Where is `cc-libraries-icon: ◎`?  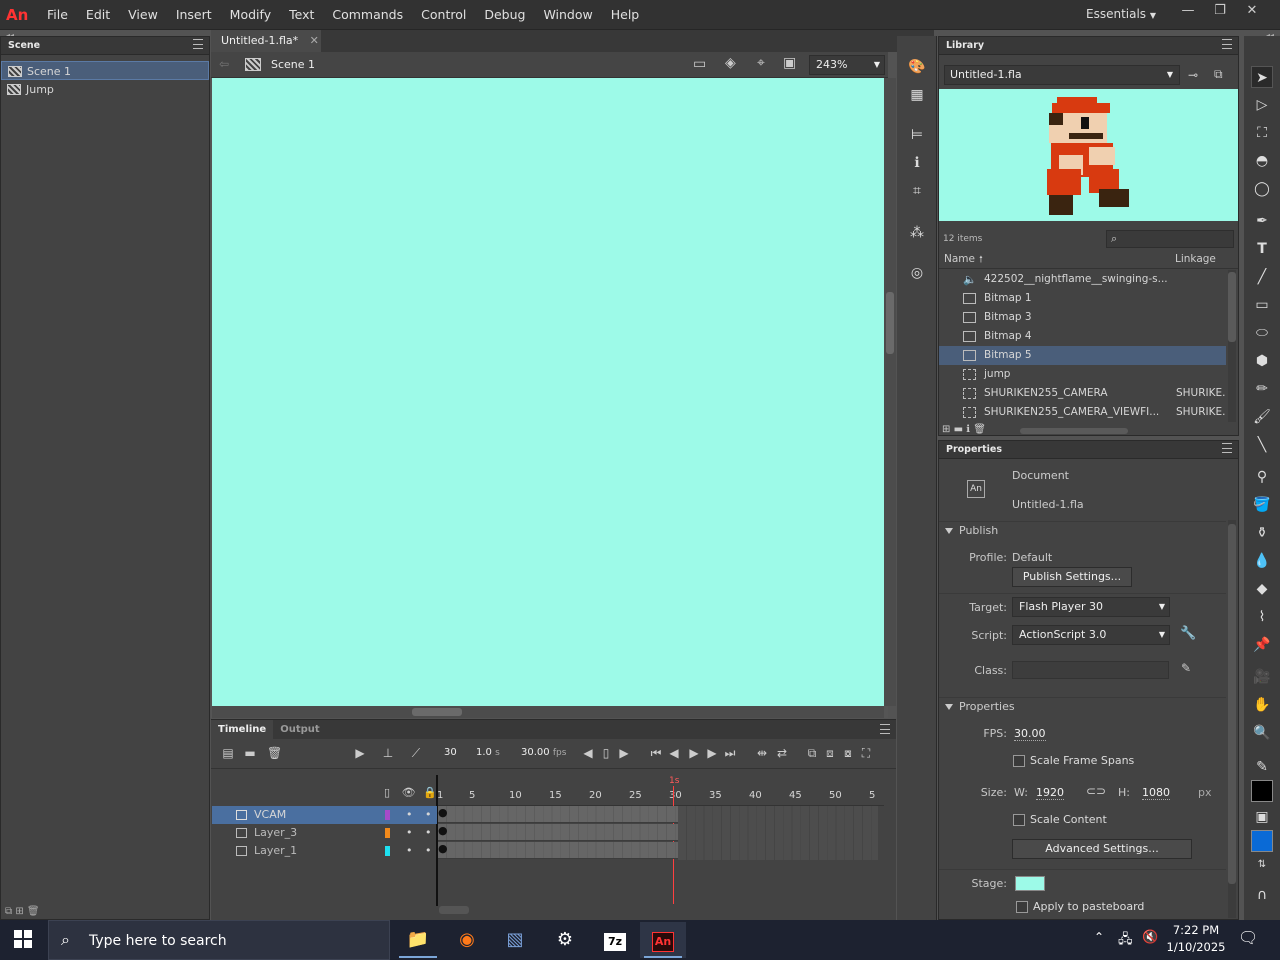 cc-libraries-icon: ◎ is located at coordinates (917, 273).